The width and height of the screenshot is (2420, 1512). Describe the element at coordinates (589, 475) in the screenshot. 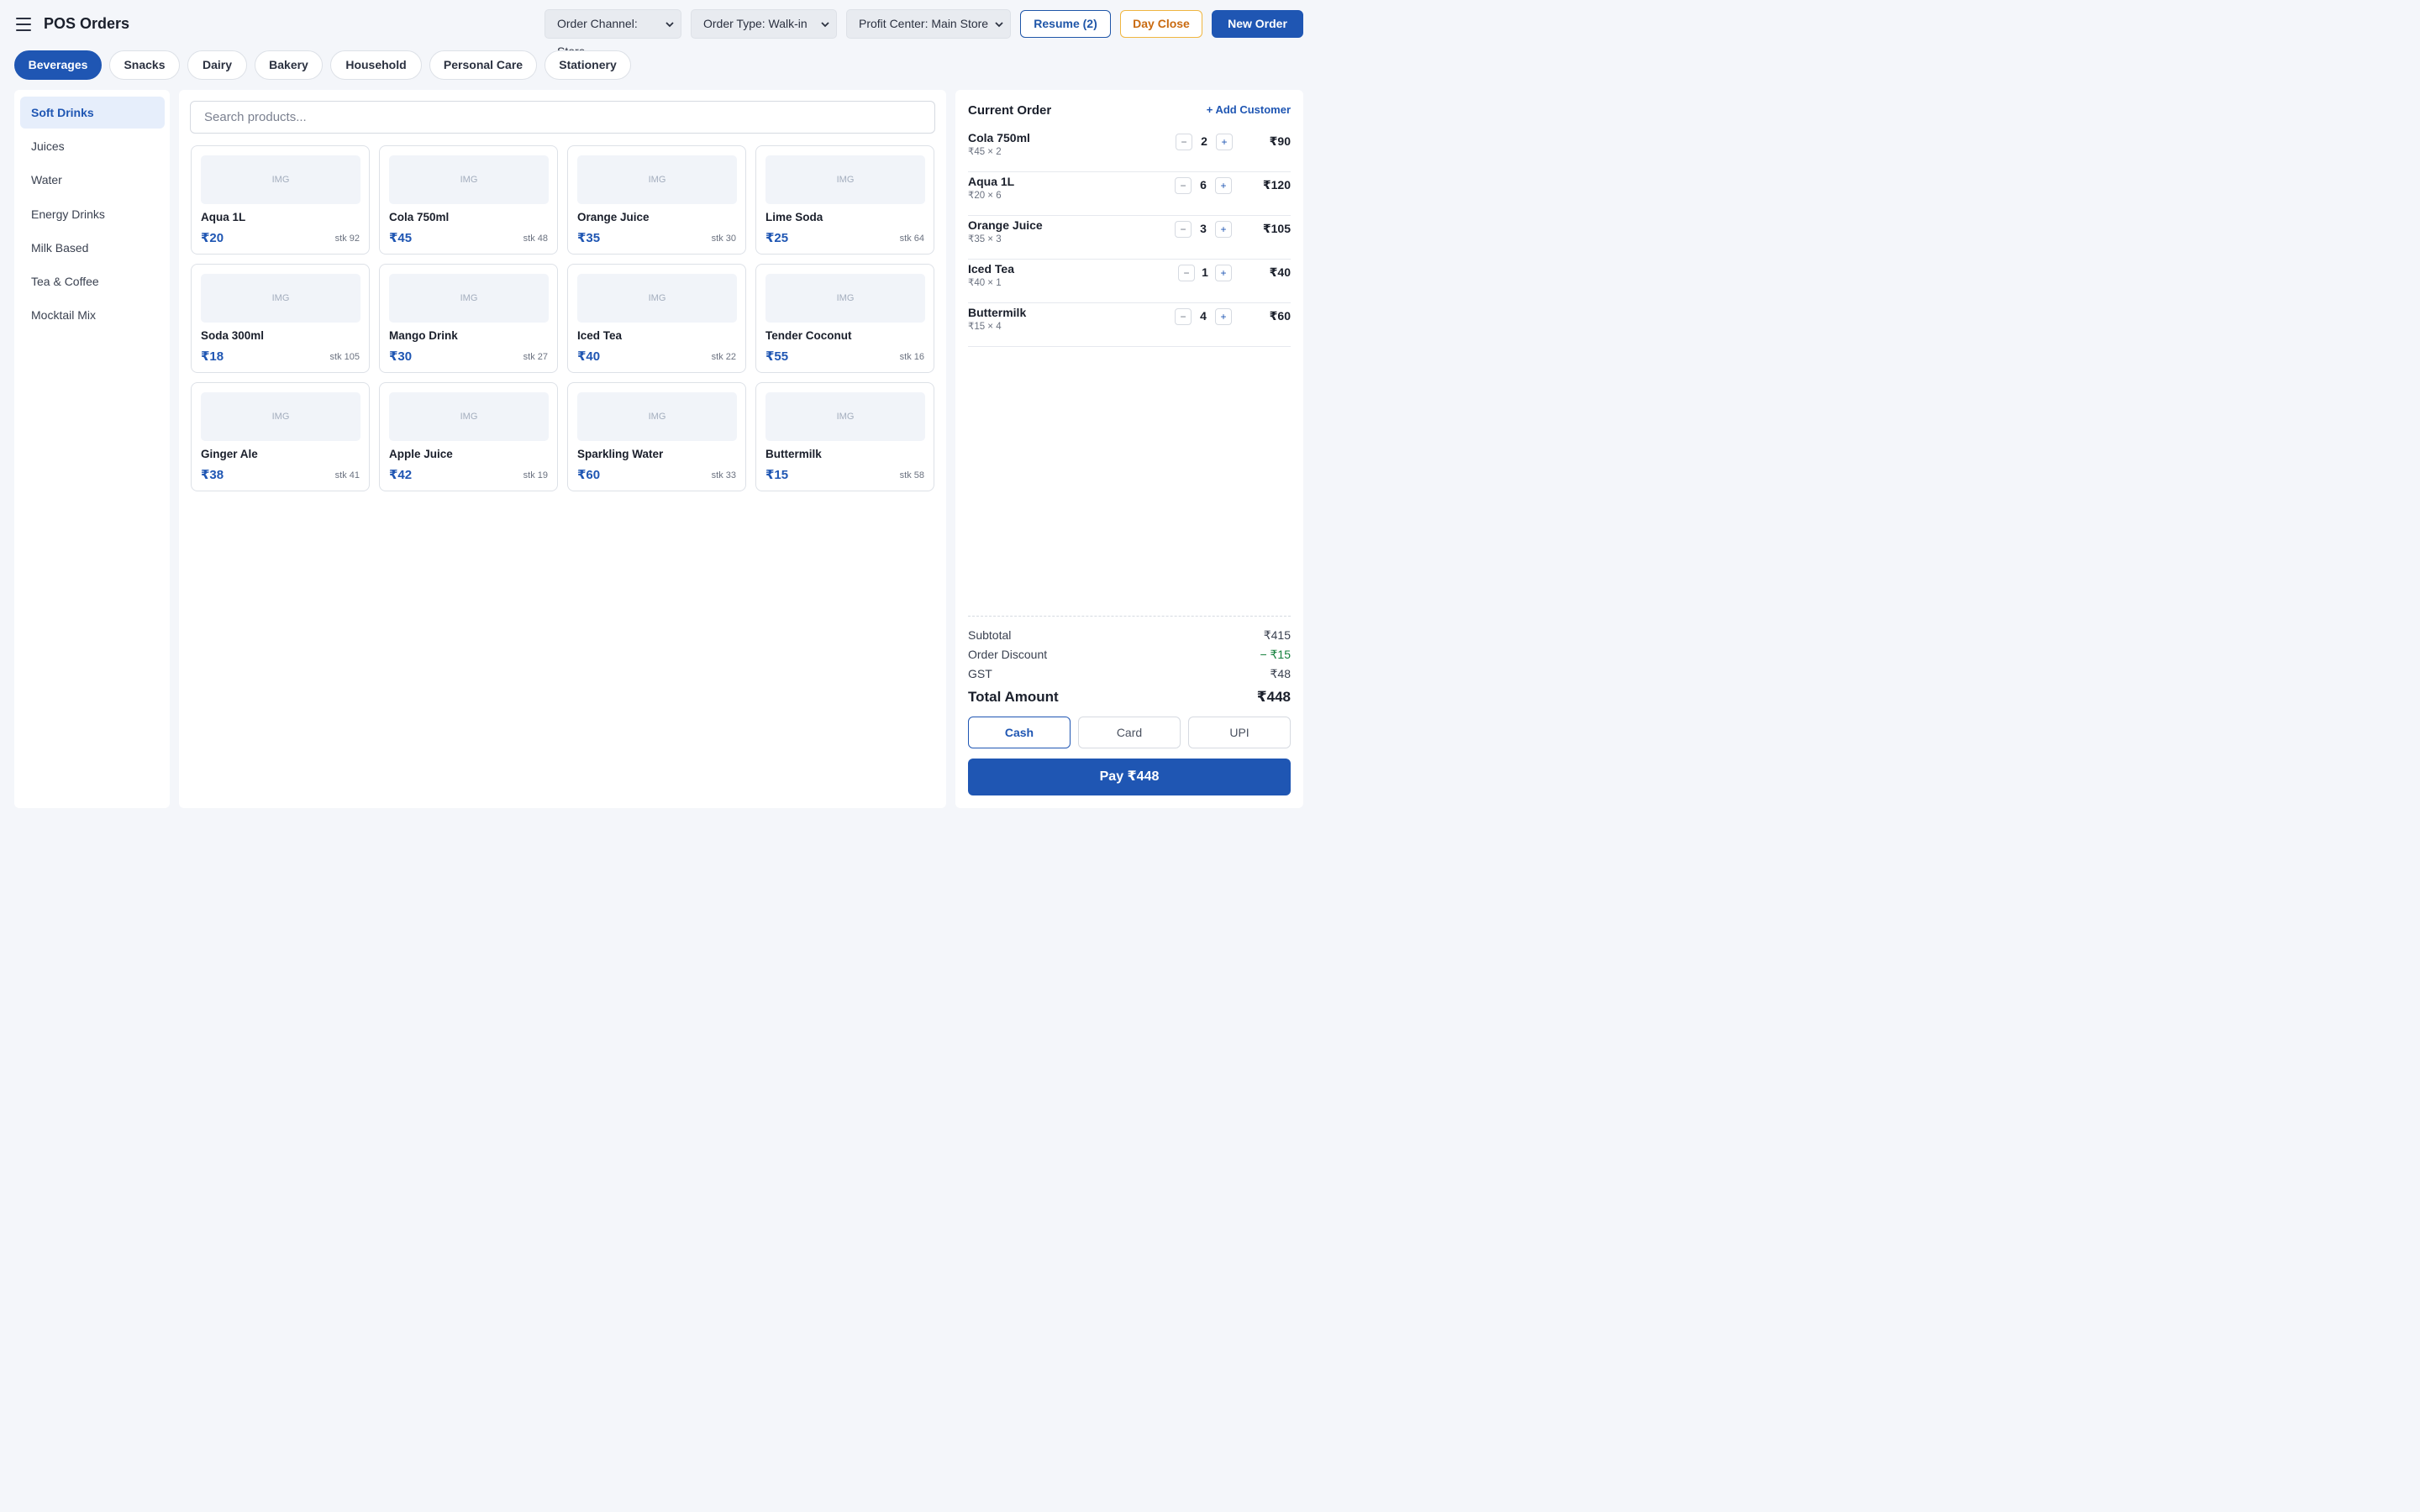

I see `product-price: ₹60` at that location.